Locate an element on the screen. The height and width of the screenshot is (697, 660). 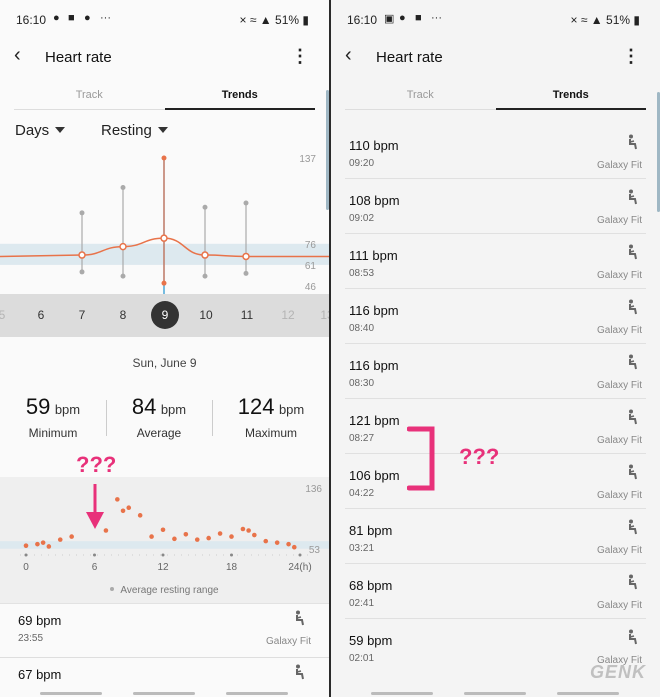
signal-icon: ▲ is located at coordinates (596, 20).